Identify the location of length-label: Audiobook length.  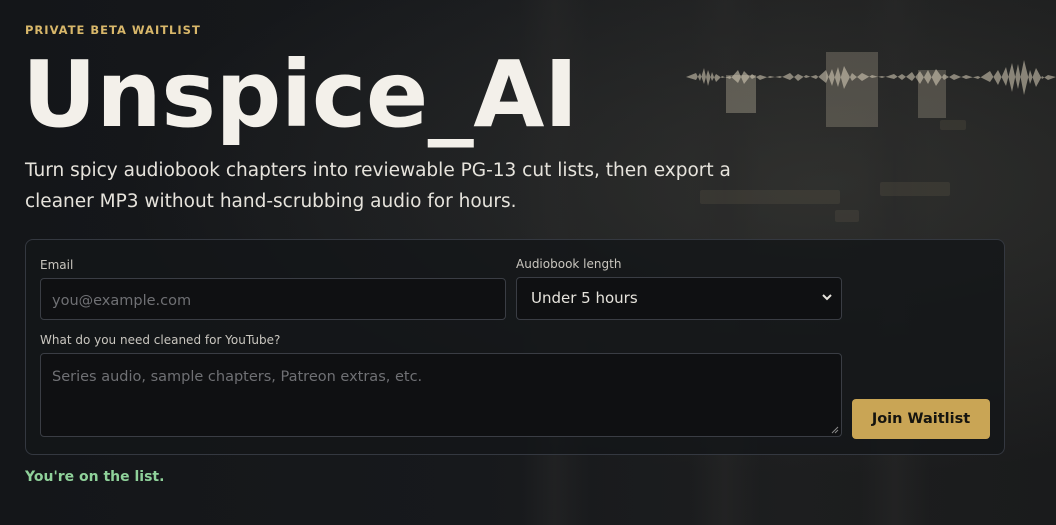
(569, 264).